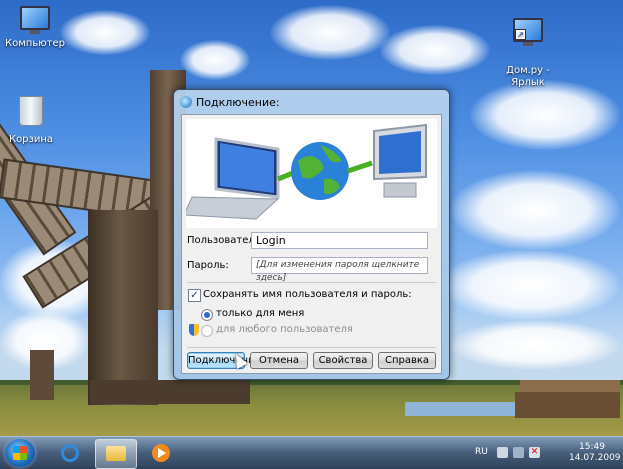 The height and width of the screenshot is (469, 623). I want to click on save-credentials-checkbox: ✓, so click(194, 295).